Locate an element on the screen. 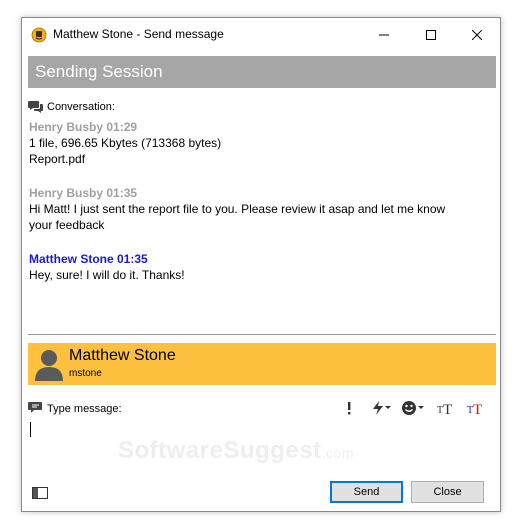 The height and width of the screenshot is (531, 525). toggle-panel-icon is located at coordinates (40, 493).